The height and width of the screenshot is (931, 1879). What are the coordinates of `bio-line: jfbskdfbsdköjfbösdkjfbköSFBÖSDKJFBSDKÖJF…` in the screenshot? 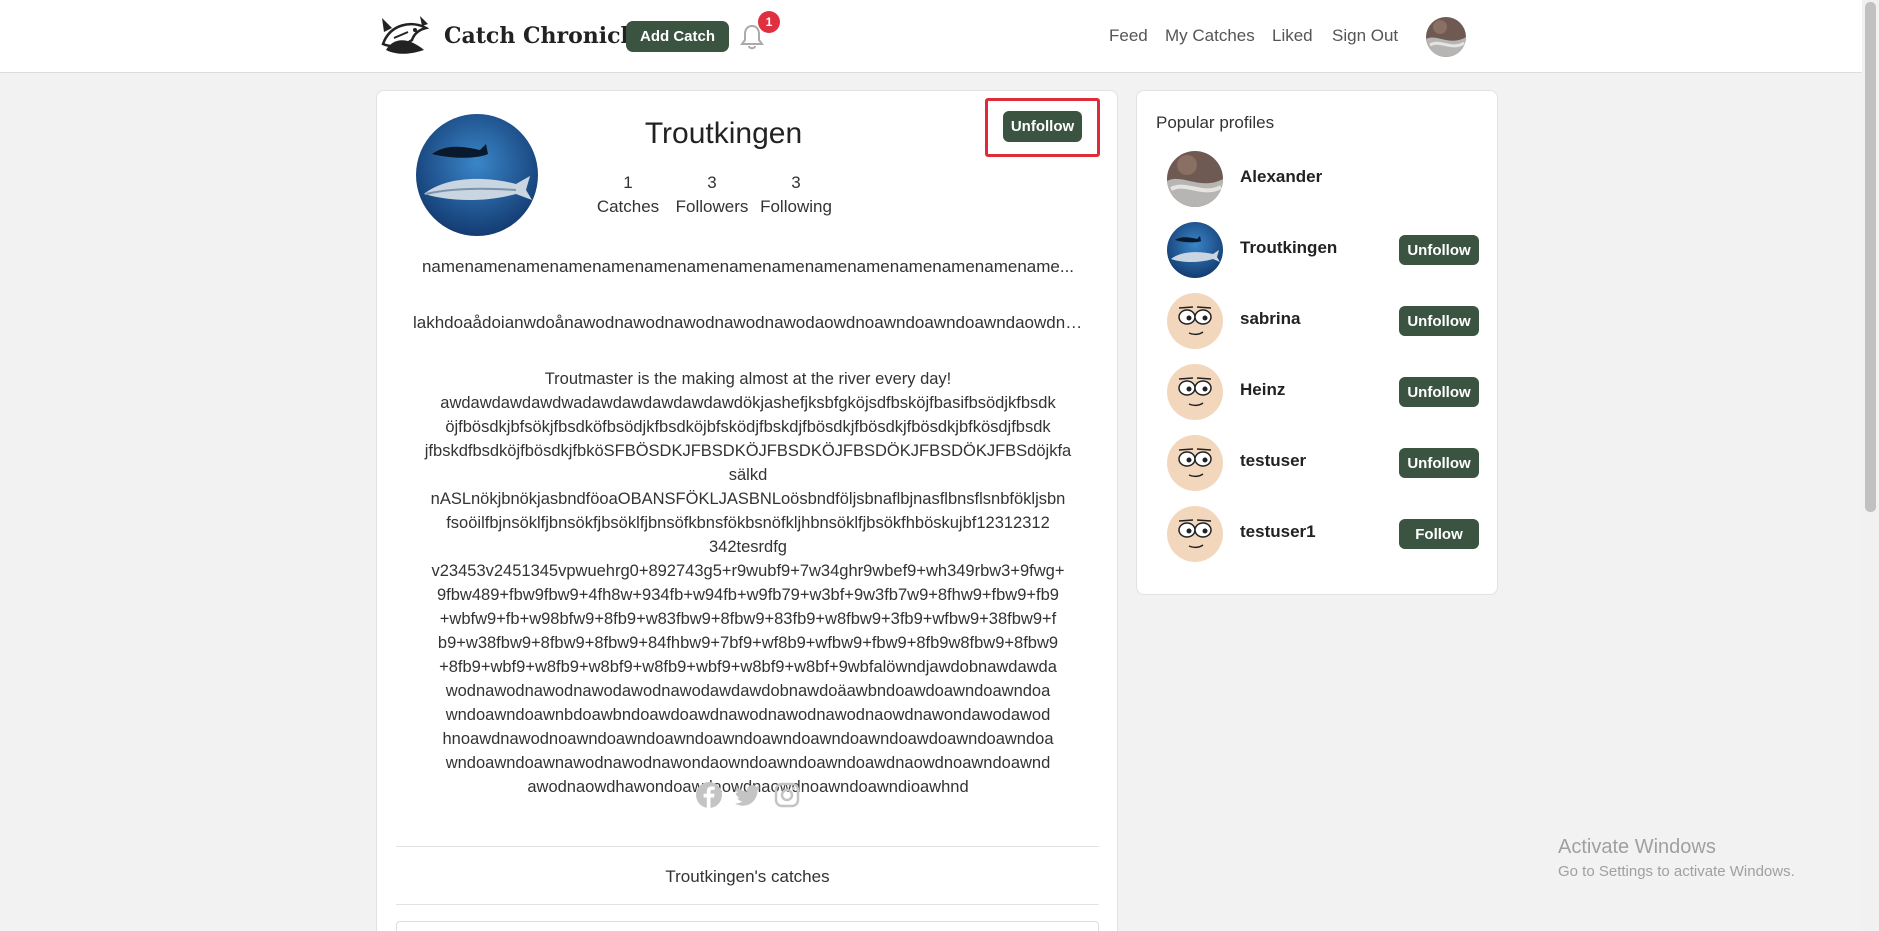 It's located at (748, 463).